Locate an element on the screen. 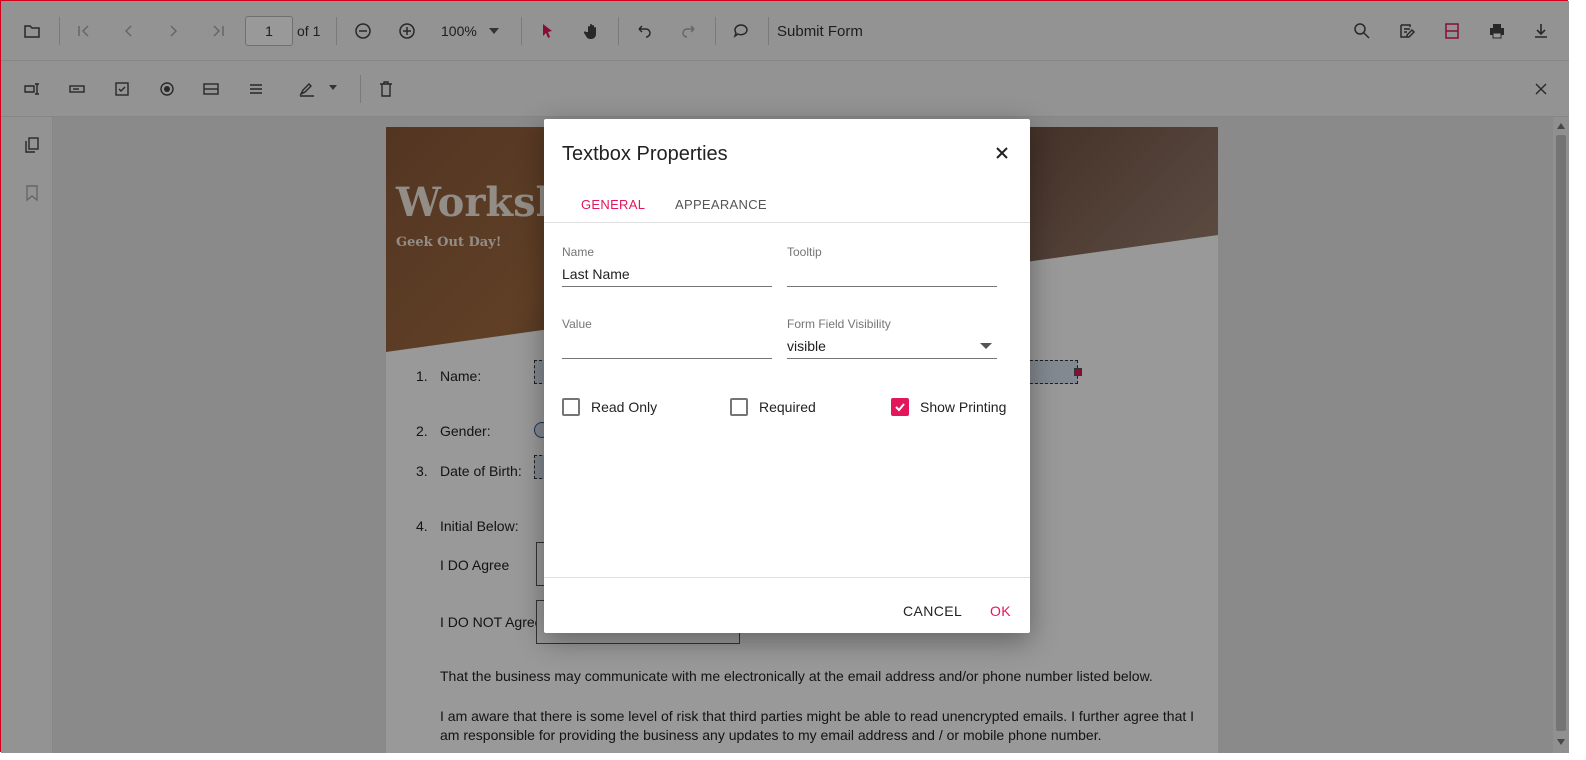 This screenshot has height=760, width=1586. required-checkbox is located at coordinates (739, 407).